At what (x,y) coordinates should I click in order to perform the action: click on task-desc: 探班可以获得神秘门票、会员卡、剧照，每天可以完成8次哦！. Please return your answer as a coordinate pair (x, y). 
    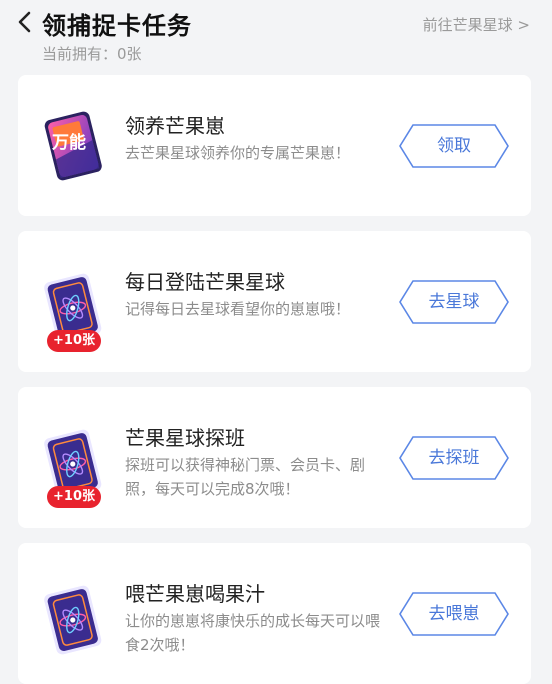
    Looking at the image, I should click on (245, 477).